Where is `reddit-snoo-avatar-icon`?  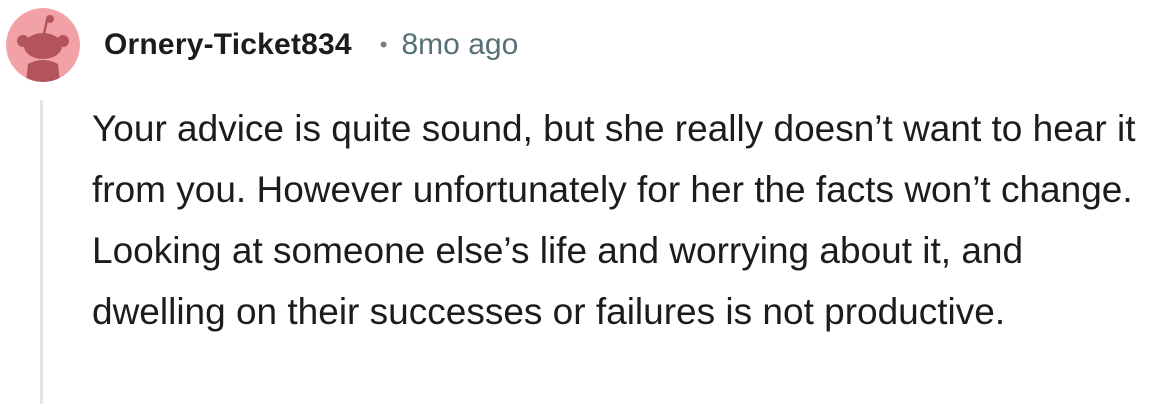 reddit-snoo-avatar-icon is located at coordinates (43, 45).